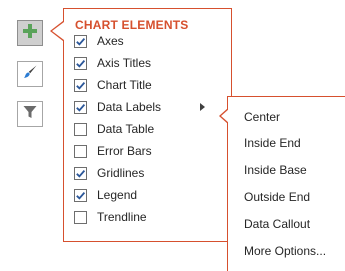 This screenshot has height=271, width=345. I want to click on axes-checkbox, so click(80, 41).